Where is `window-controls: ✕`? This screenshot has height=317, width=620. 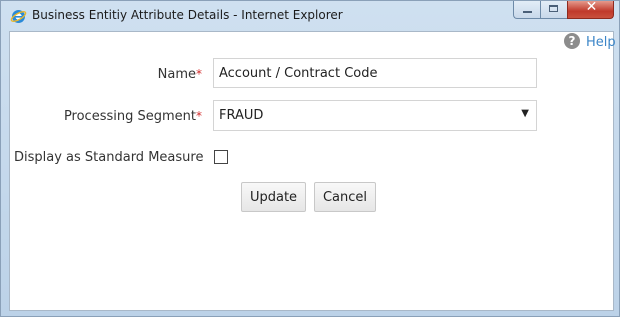
window-controls: ✕ is located at coordinates (563, 10).